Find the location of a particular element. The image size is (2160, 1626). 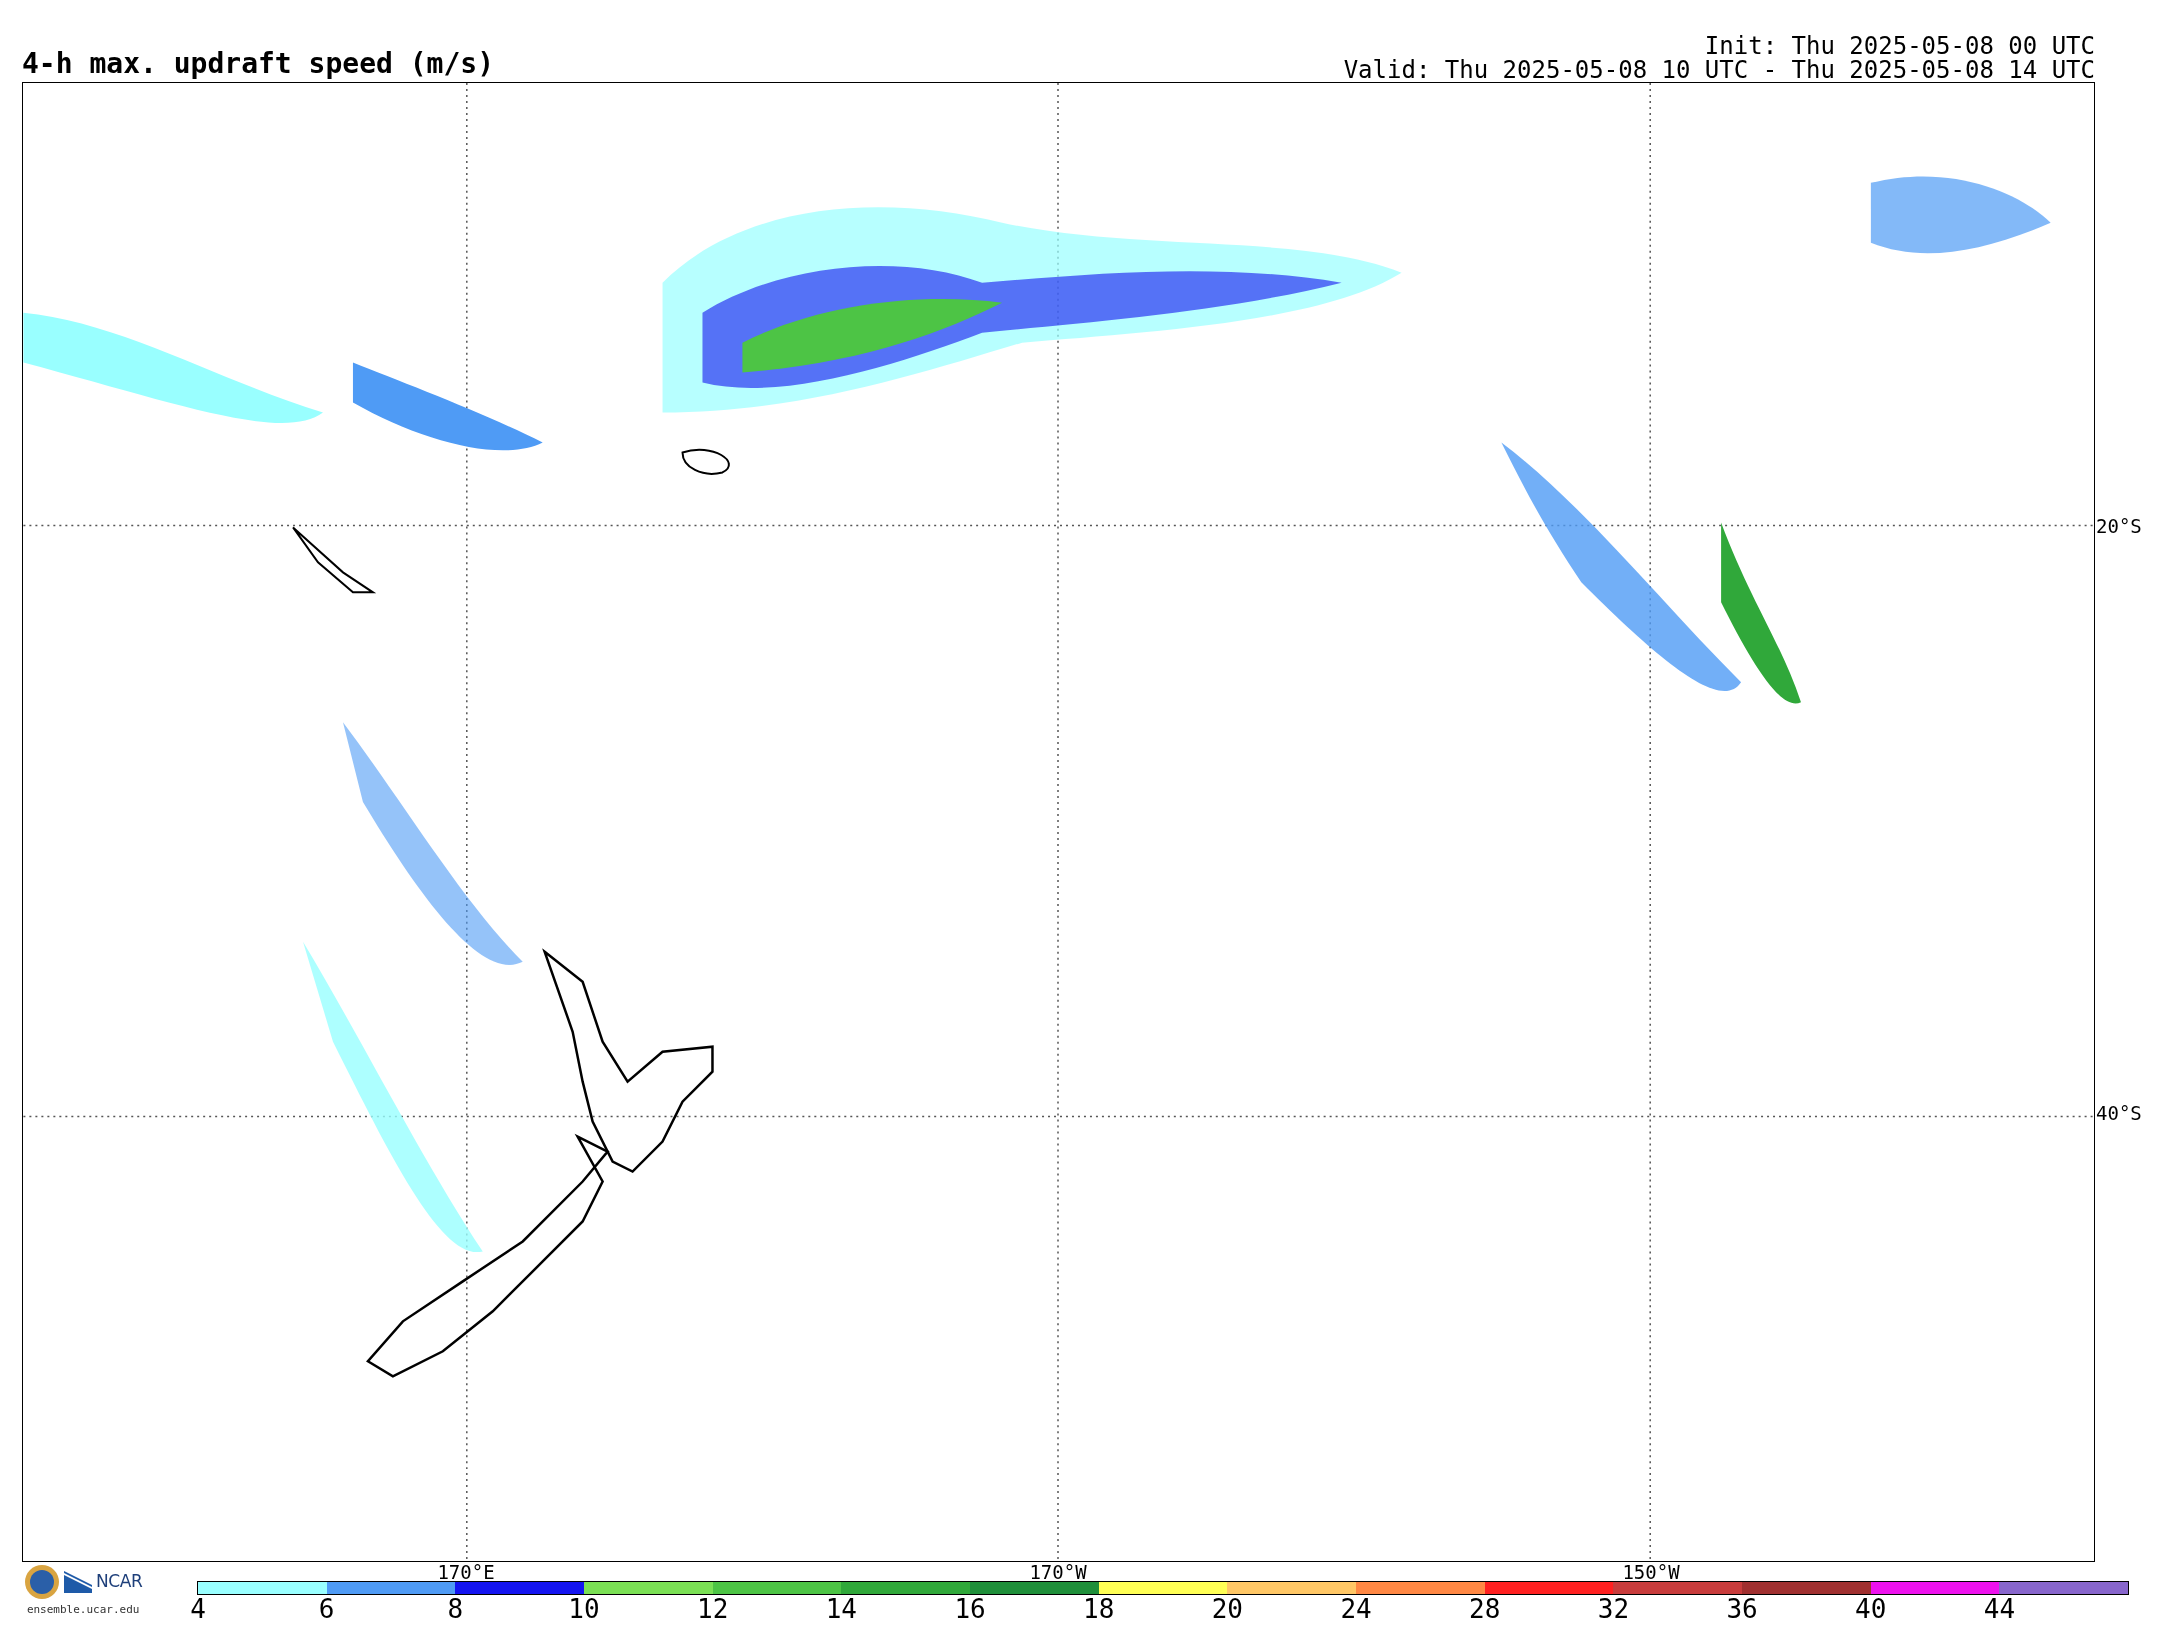

logo-text: NCAR is located at coordinates (119, 1582).